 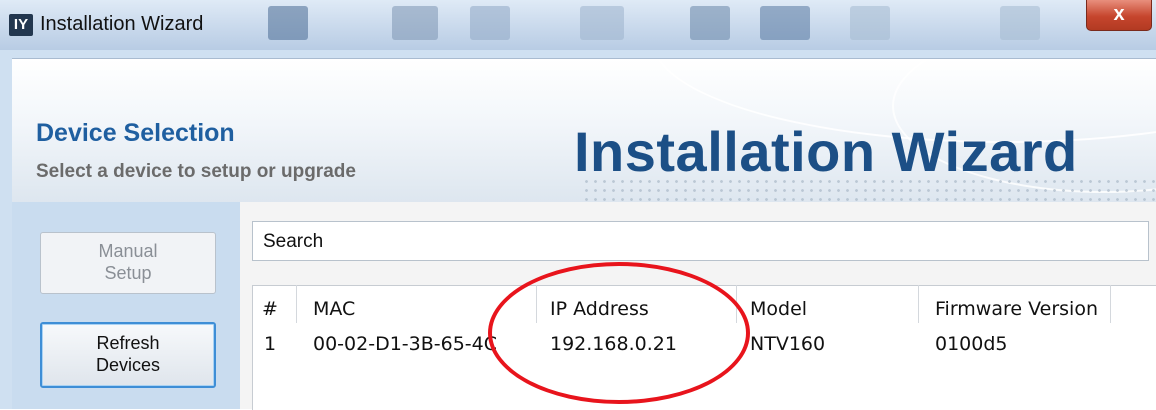 I want to click on highlight-circle, so click(x=619, y=333).